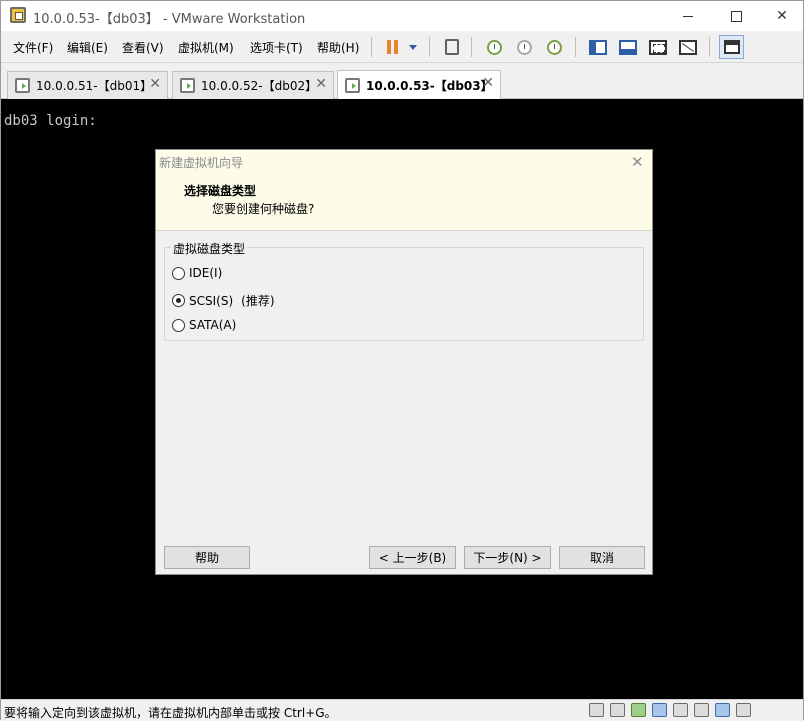 This screenshot has width=804, height=721. Describe the element at coordinates (258, 301) in the screenshot. I see `radio-scsi-recommend: (推荐)` at that location.